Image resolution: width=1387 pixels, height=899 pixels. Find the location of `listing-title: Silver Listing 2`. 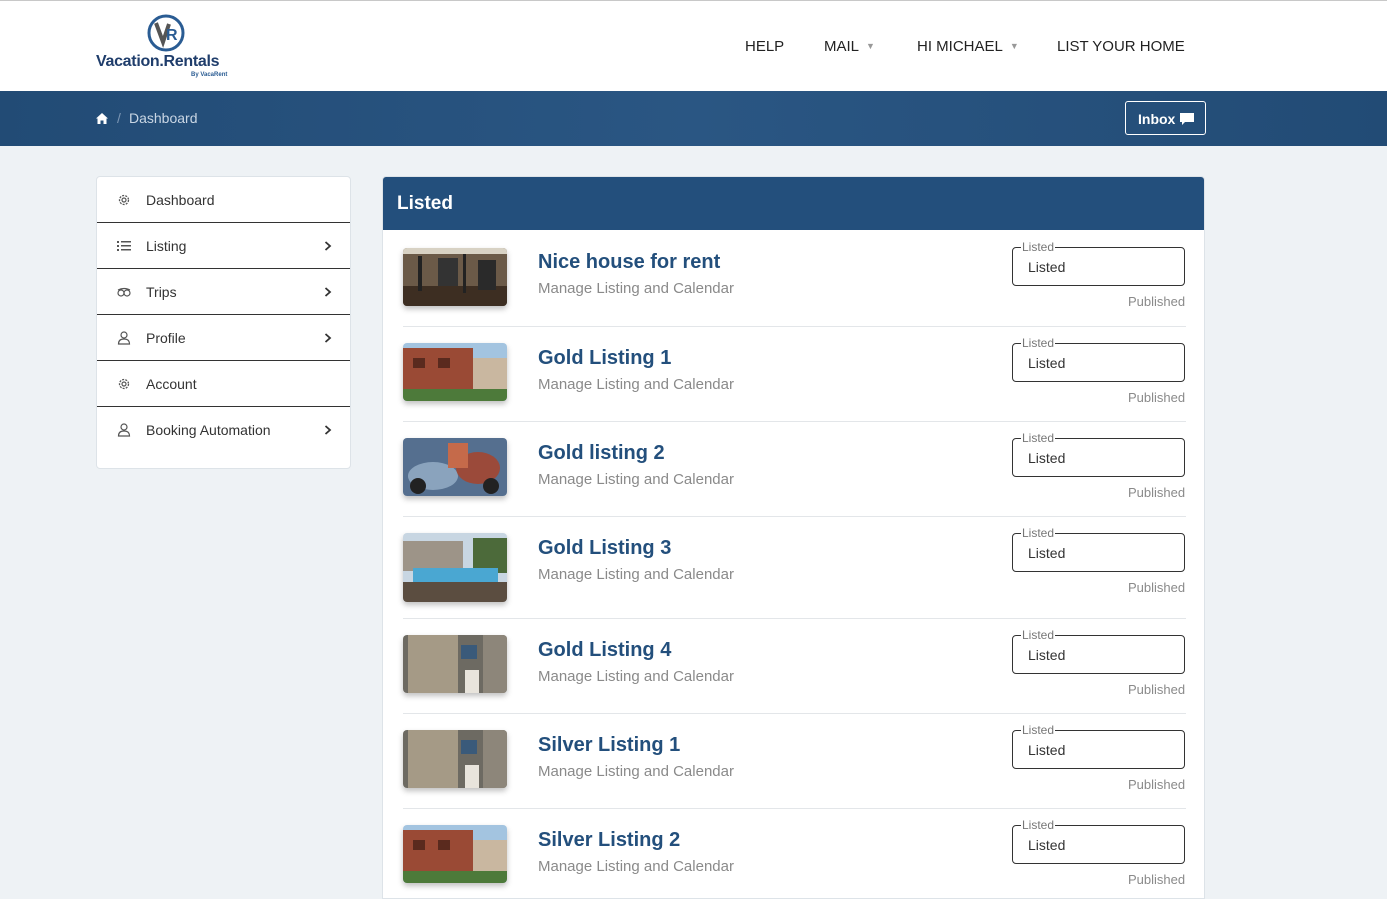

listing-title: Silver Listing 2 is located at coordinates (609, 840).